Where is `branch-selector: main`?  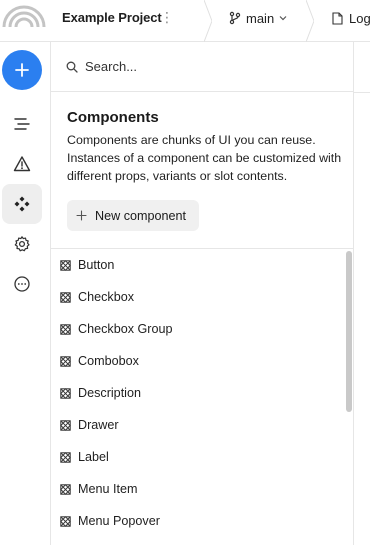
branch-selector: main is located at coordinates (258, 18).